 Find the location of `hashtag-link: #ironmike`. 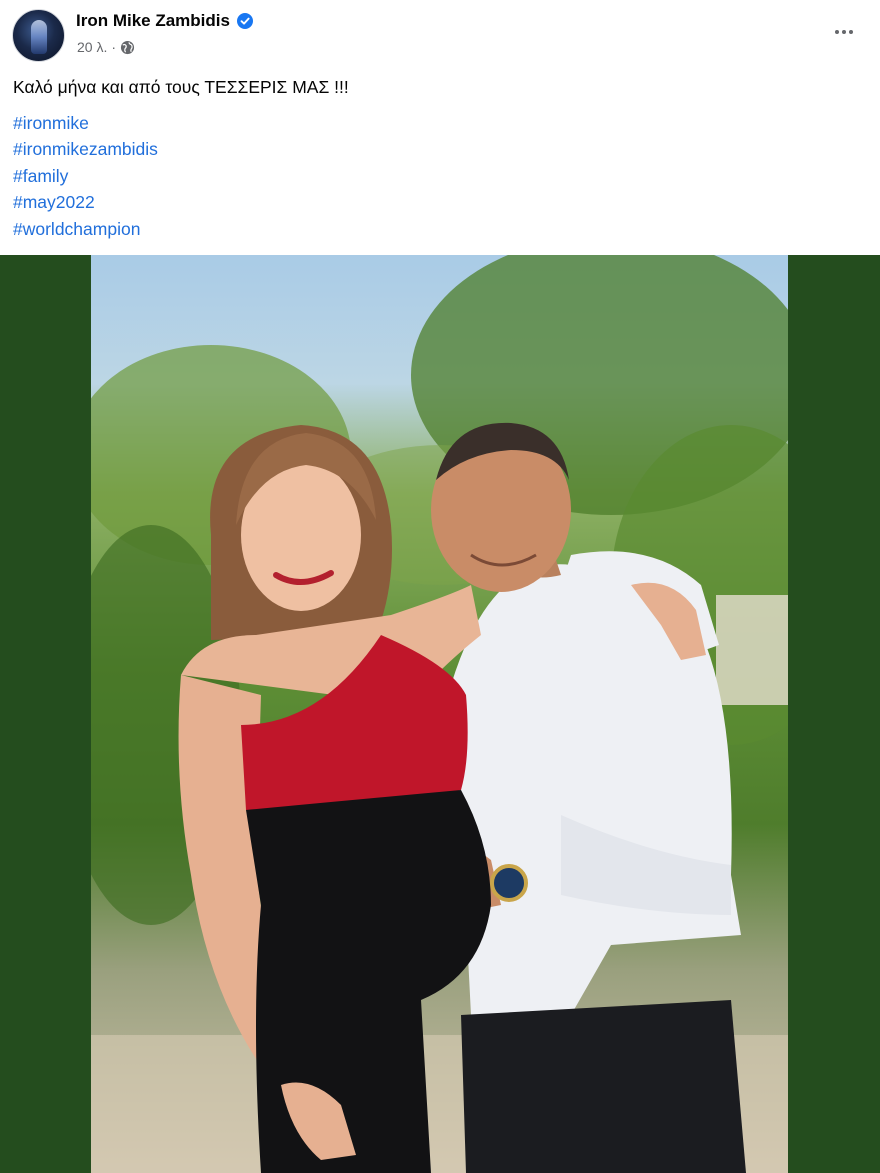

hashtag-link: #ironmike is located at coordinates (438, 123).